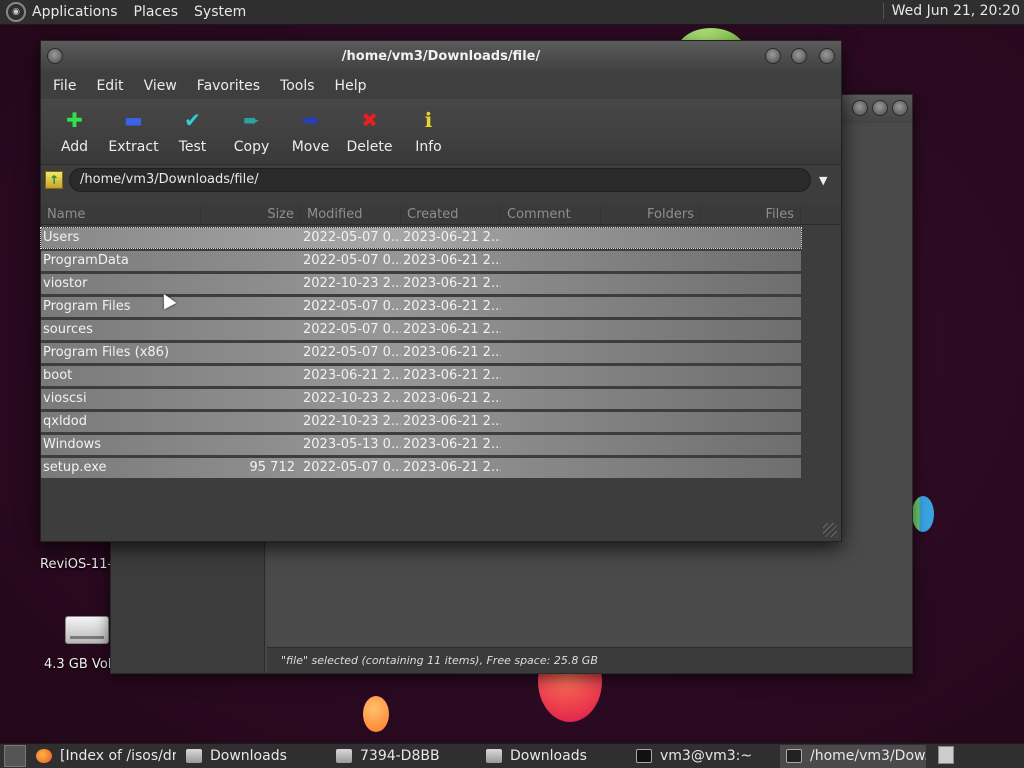 The image size is (1024, 768). What do you see at coordinates (551, 214) in the screenshot?
I see `column-header-comment: Comment` at bounding box center [551, 214].